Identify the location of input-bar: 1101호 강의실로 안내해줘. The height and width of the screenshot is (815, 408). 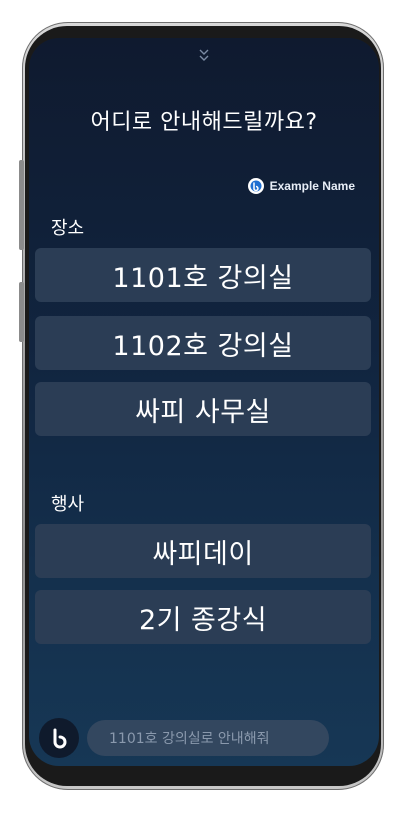
(204, 738).